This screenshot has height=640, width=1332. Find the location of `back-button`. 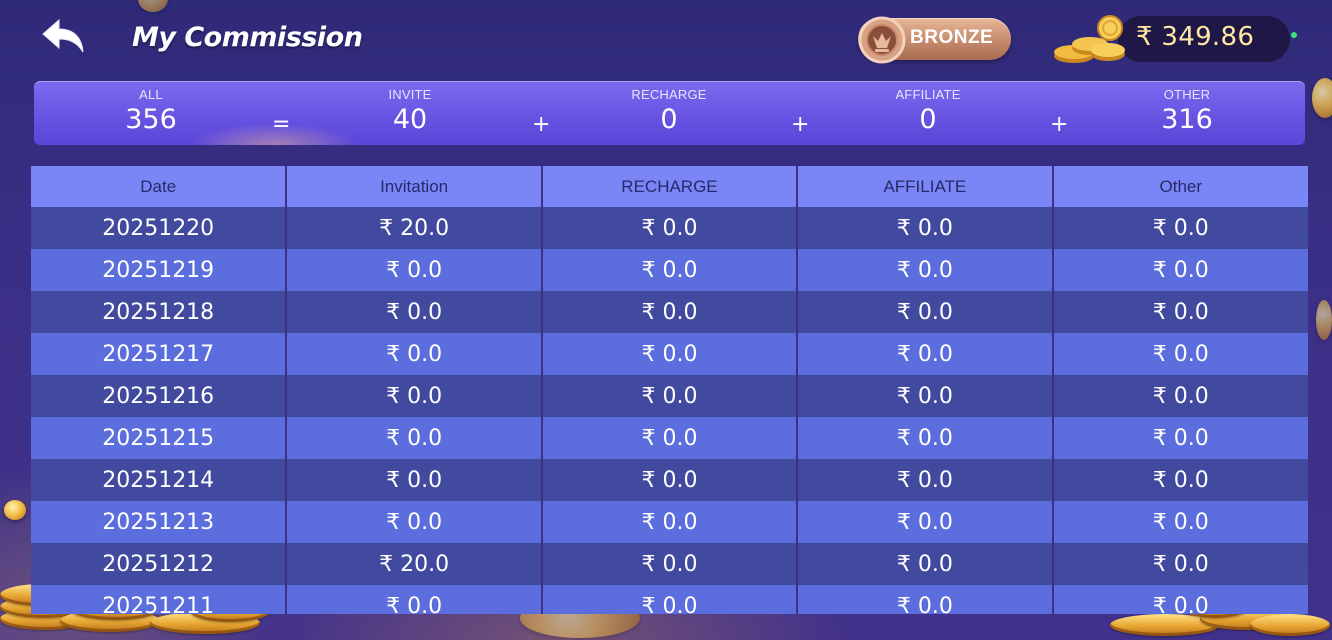

back-button is located at coordinates (64, 39).